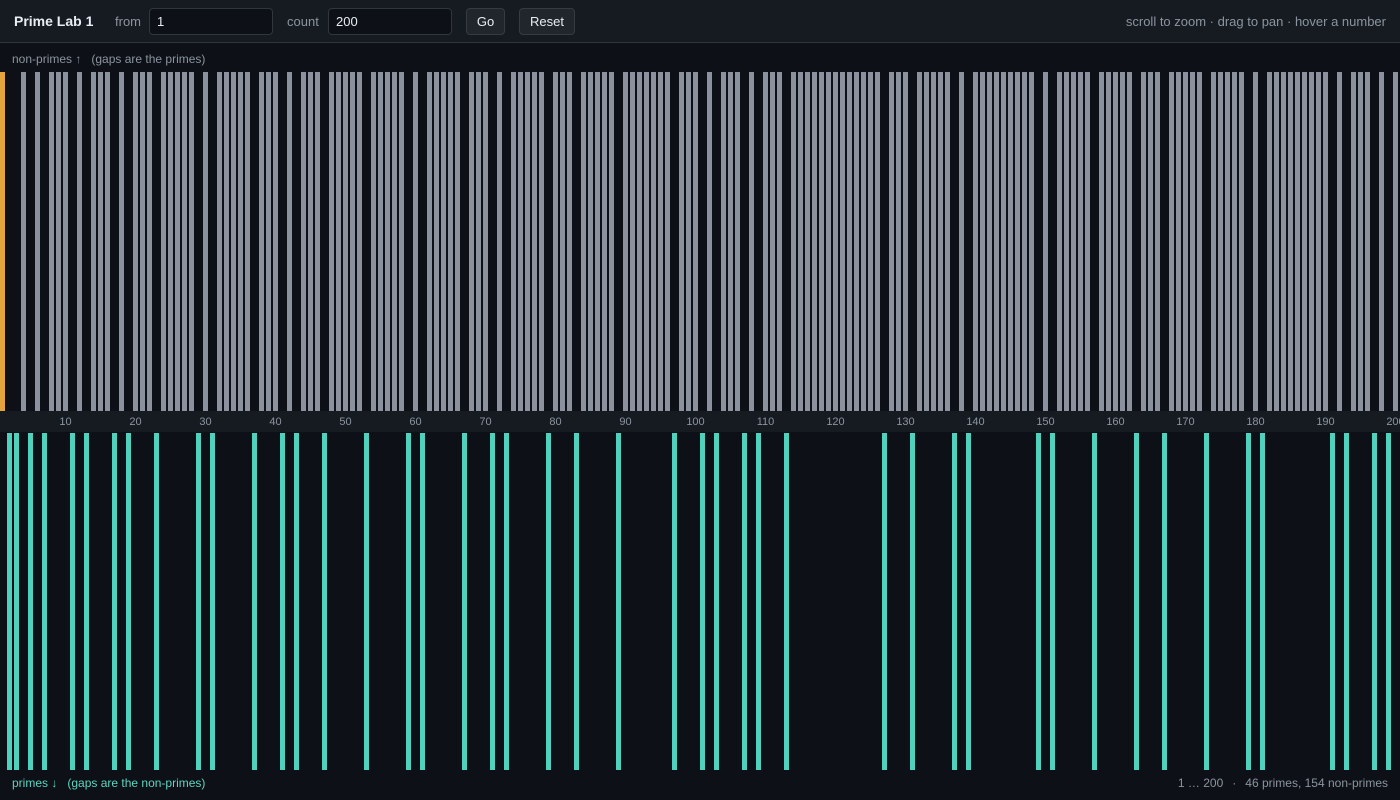  I want to click on go-button: Go, so click(485, 21).